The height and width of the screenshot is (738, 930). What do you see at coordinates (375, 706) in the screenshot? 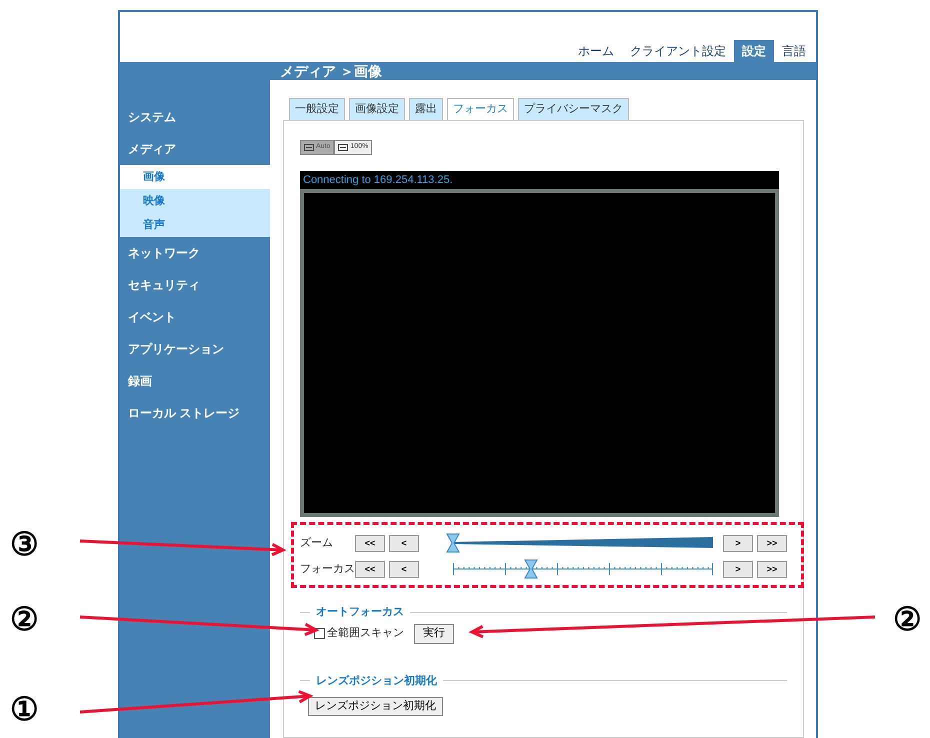
I see `reset-button: レンズポジション初期化` at bounding box center [375, 706].